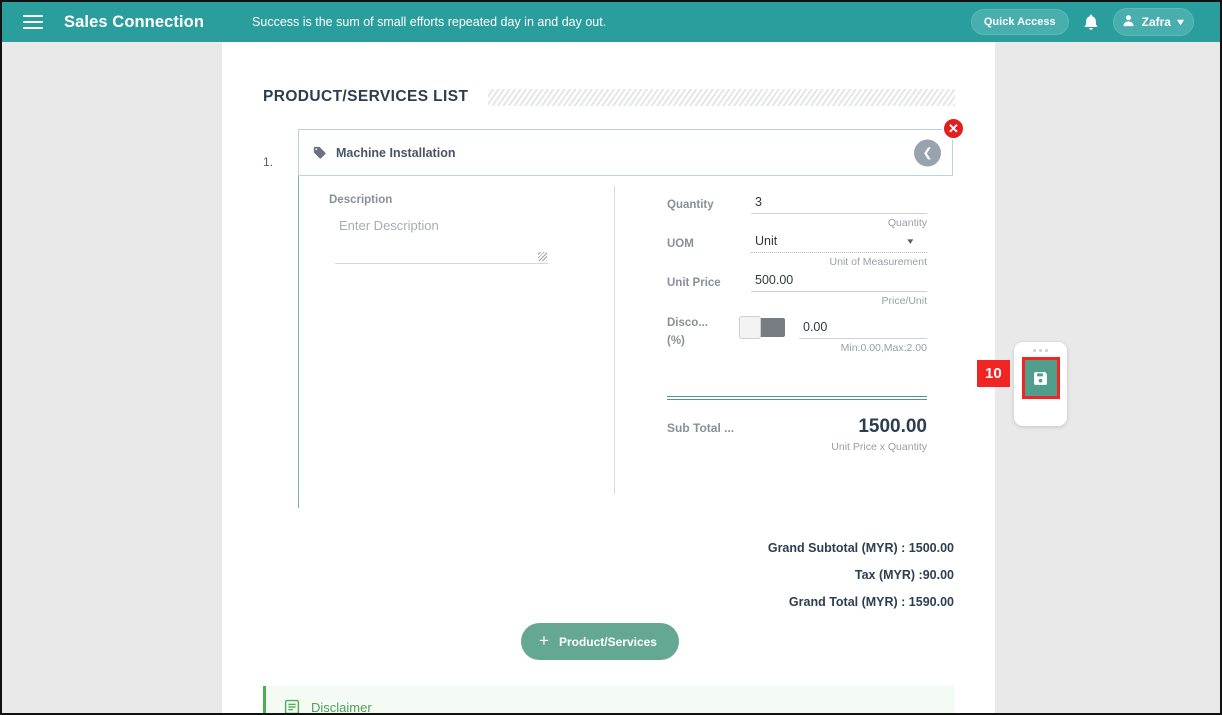  I want to click on subtotal-value: 1500.00, so click(892, 426).